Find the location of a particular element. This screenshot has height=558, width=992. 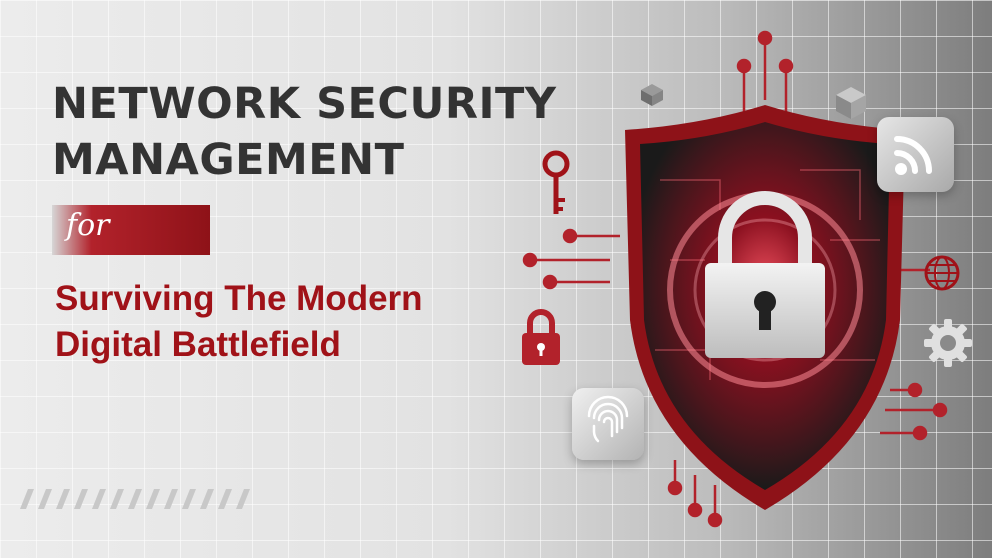

globe-icon is located at coordinates (942, 273).